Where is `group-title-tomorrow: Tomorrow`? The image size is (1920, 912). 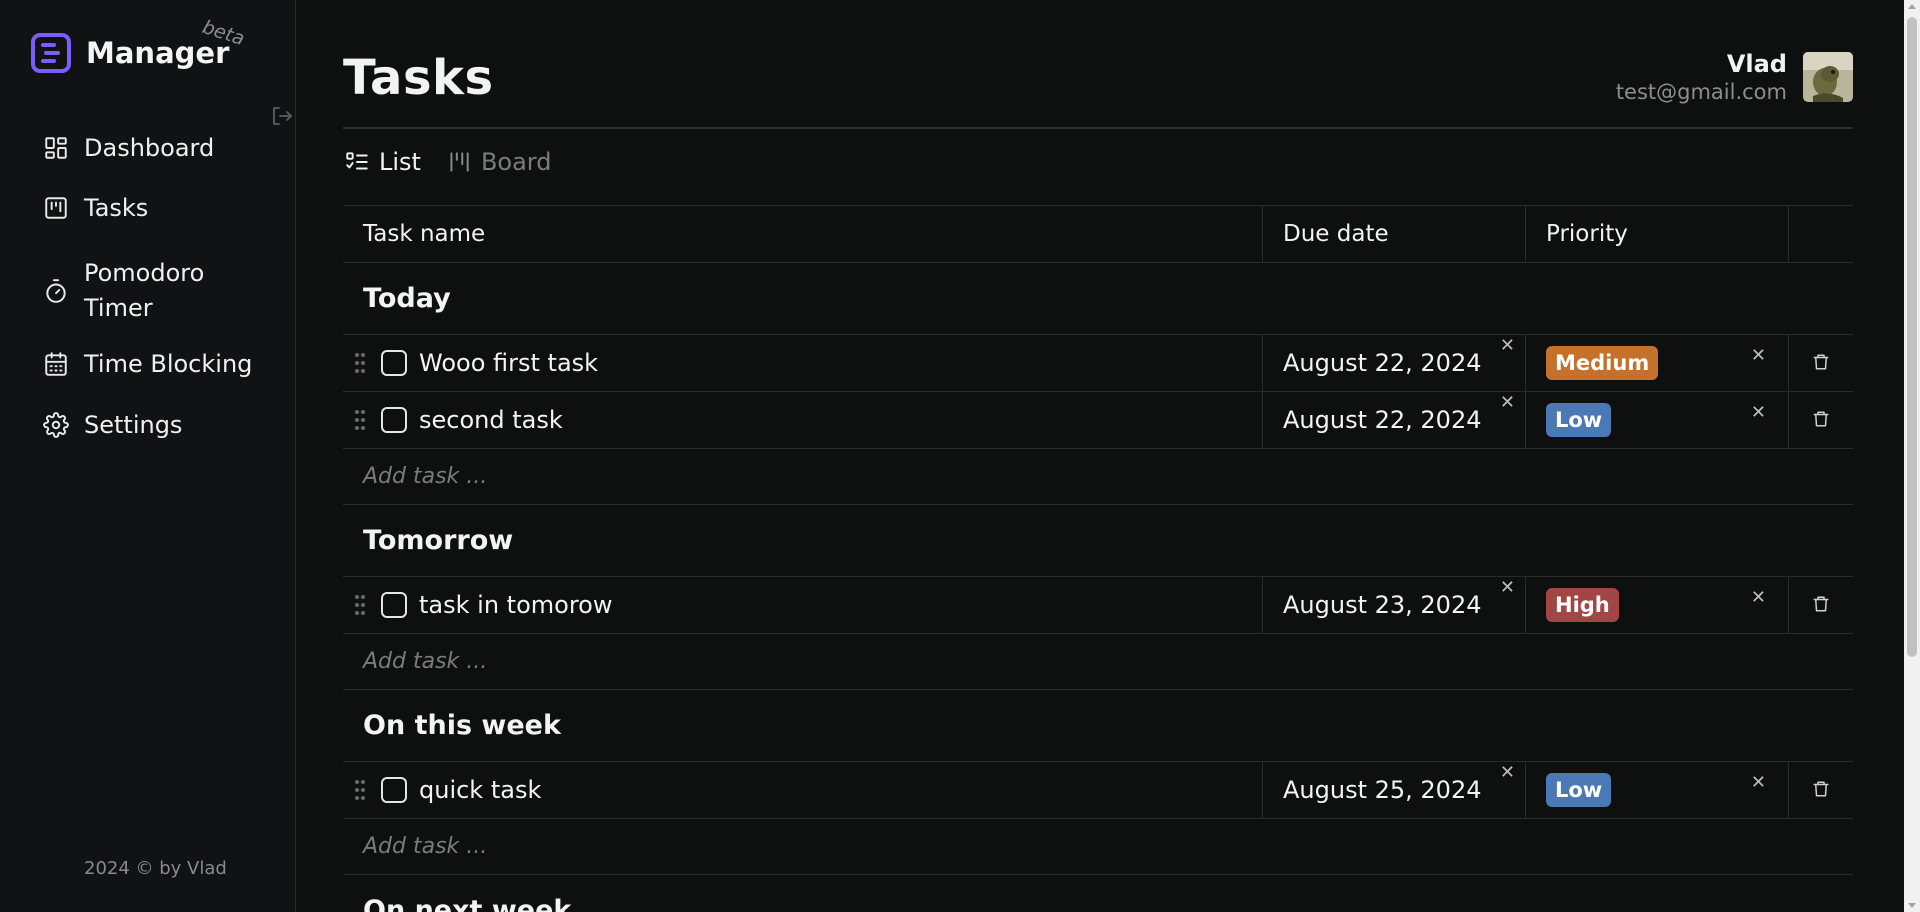 group-title-tomorrow: Tomorrow is located at coordinates (1098, 541).